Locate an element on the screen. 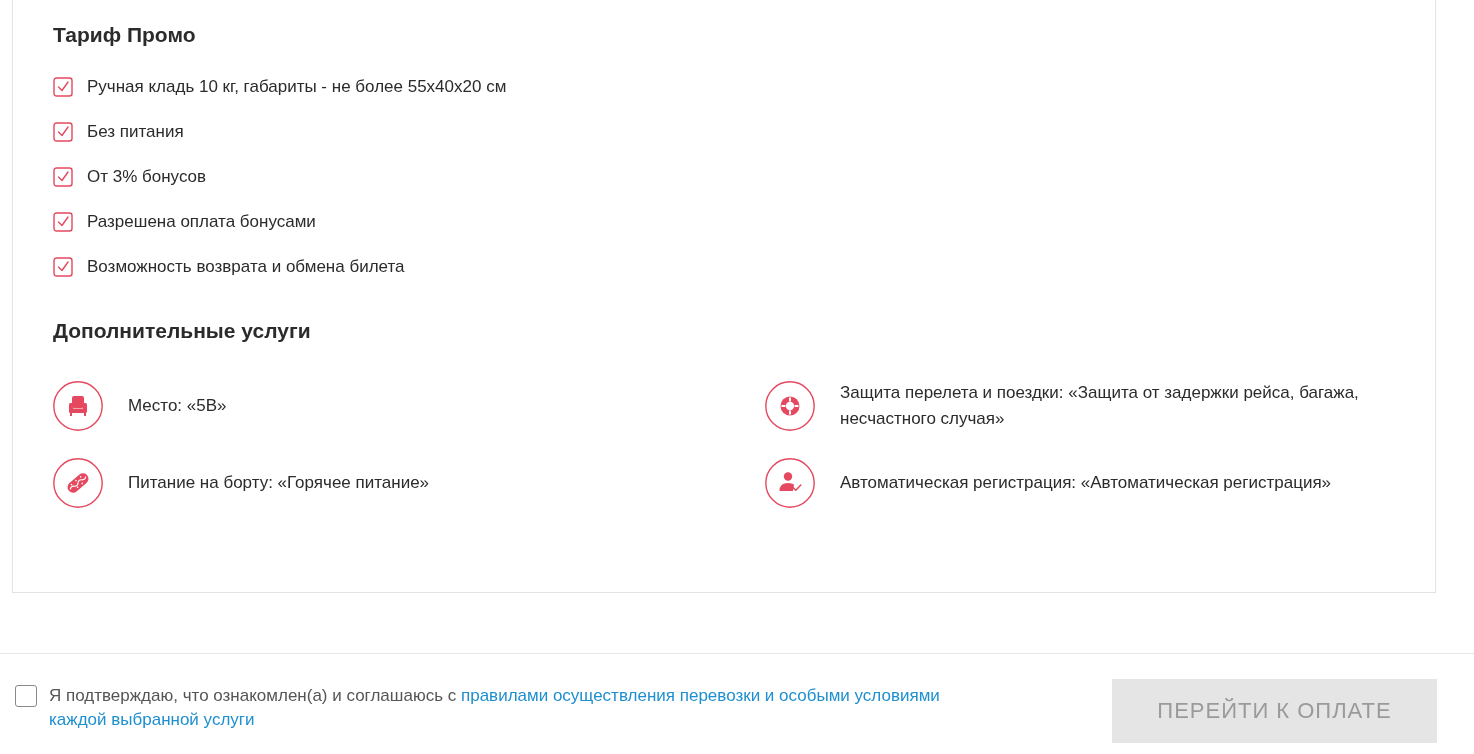 This screenshot has width=1474, height=754. feature-text: Без питания is located at coordinates (135, 132).